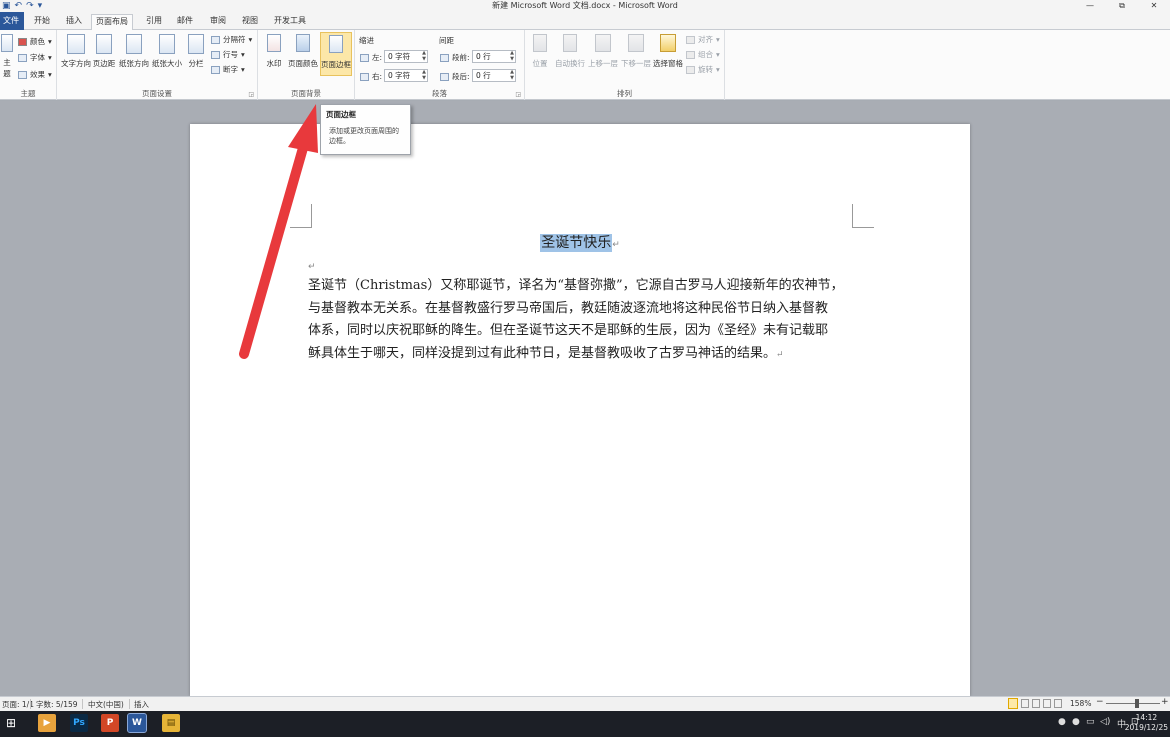 This screenshot has width=1170, height=737. I want to click on language-indicator: 中文(中国), so click(106, 704).